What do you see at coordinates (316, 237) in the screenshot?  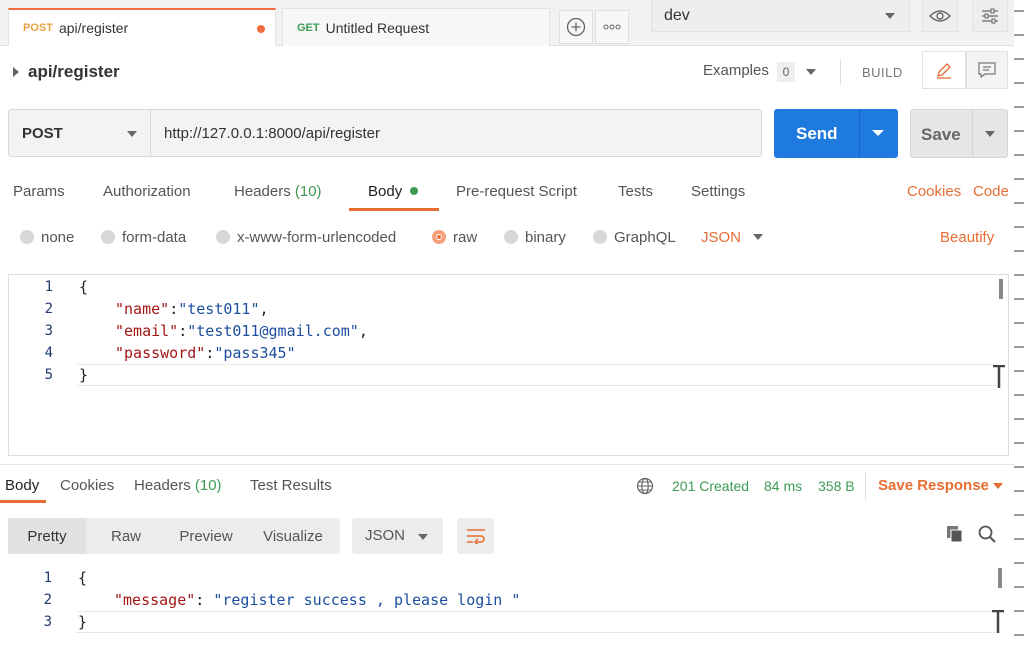 I see `body-mode-urlencoded-label: x-www-form-urlencoded` at bounding box center [316, 237].